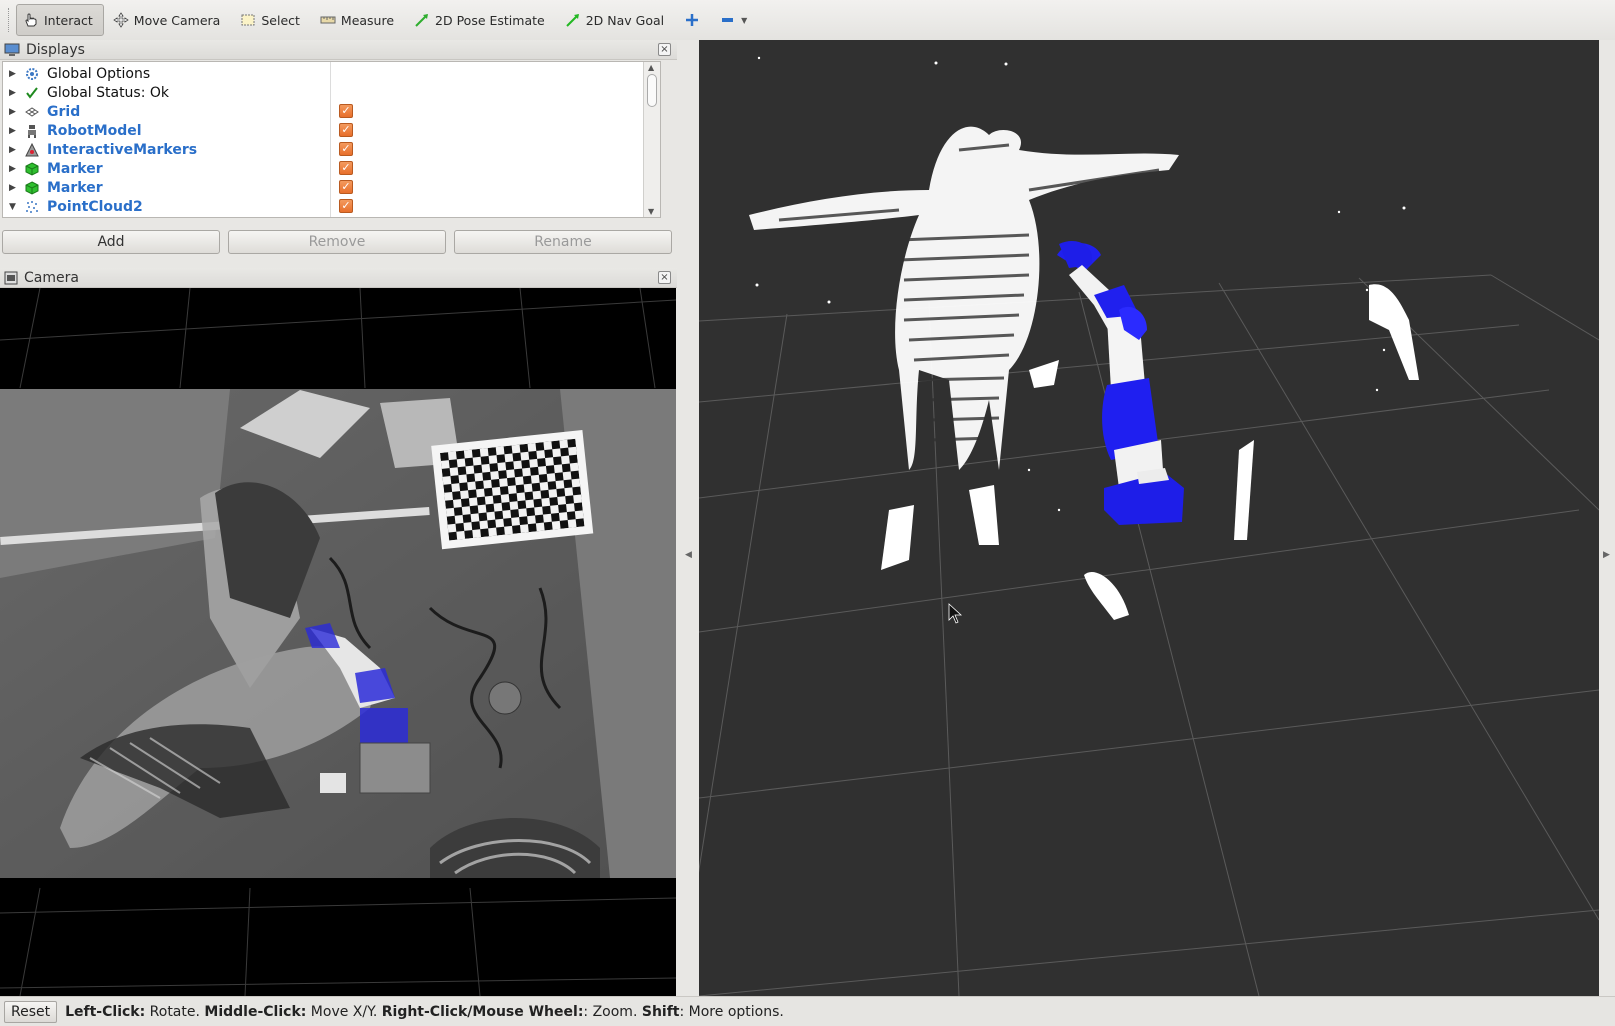  I want to click on move-camera-tool-label: Move Camera, so click(177, 20).